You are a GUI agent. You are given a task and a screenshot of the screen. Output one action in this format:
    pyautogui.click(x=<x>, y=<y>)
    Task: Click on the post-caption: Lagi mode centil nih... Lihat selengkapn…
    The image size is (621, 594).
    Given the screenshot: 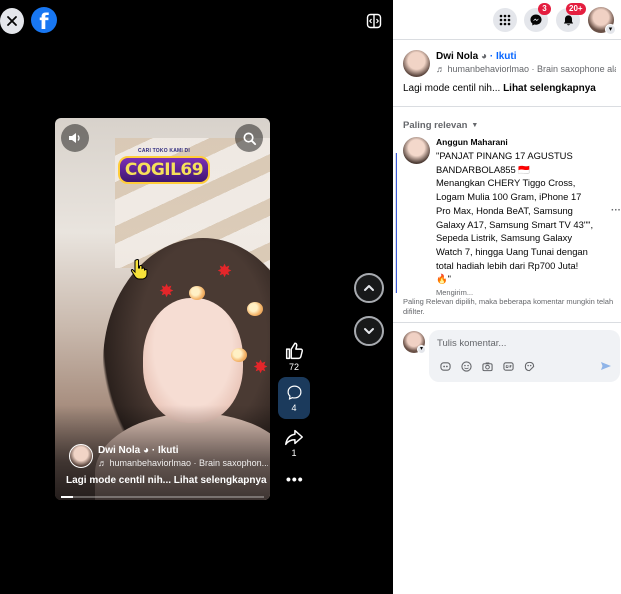 What is the action you would take?
    pyautogui.click(x=499, y=88)
    